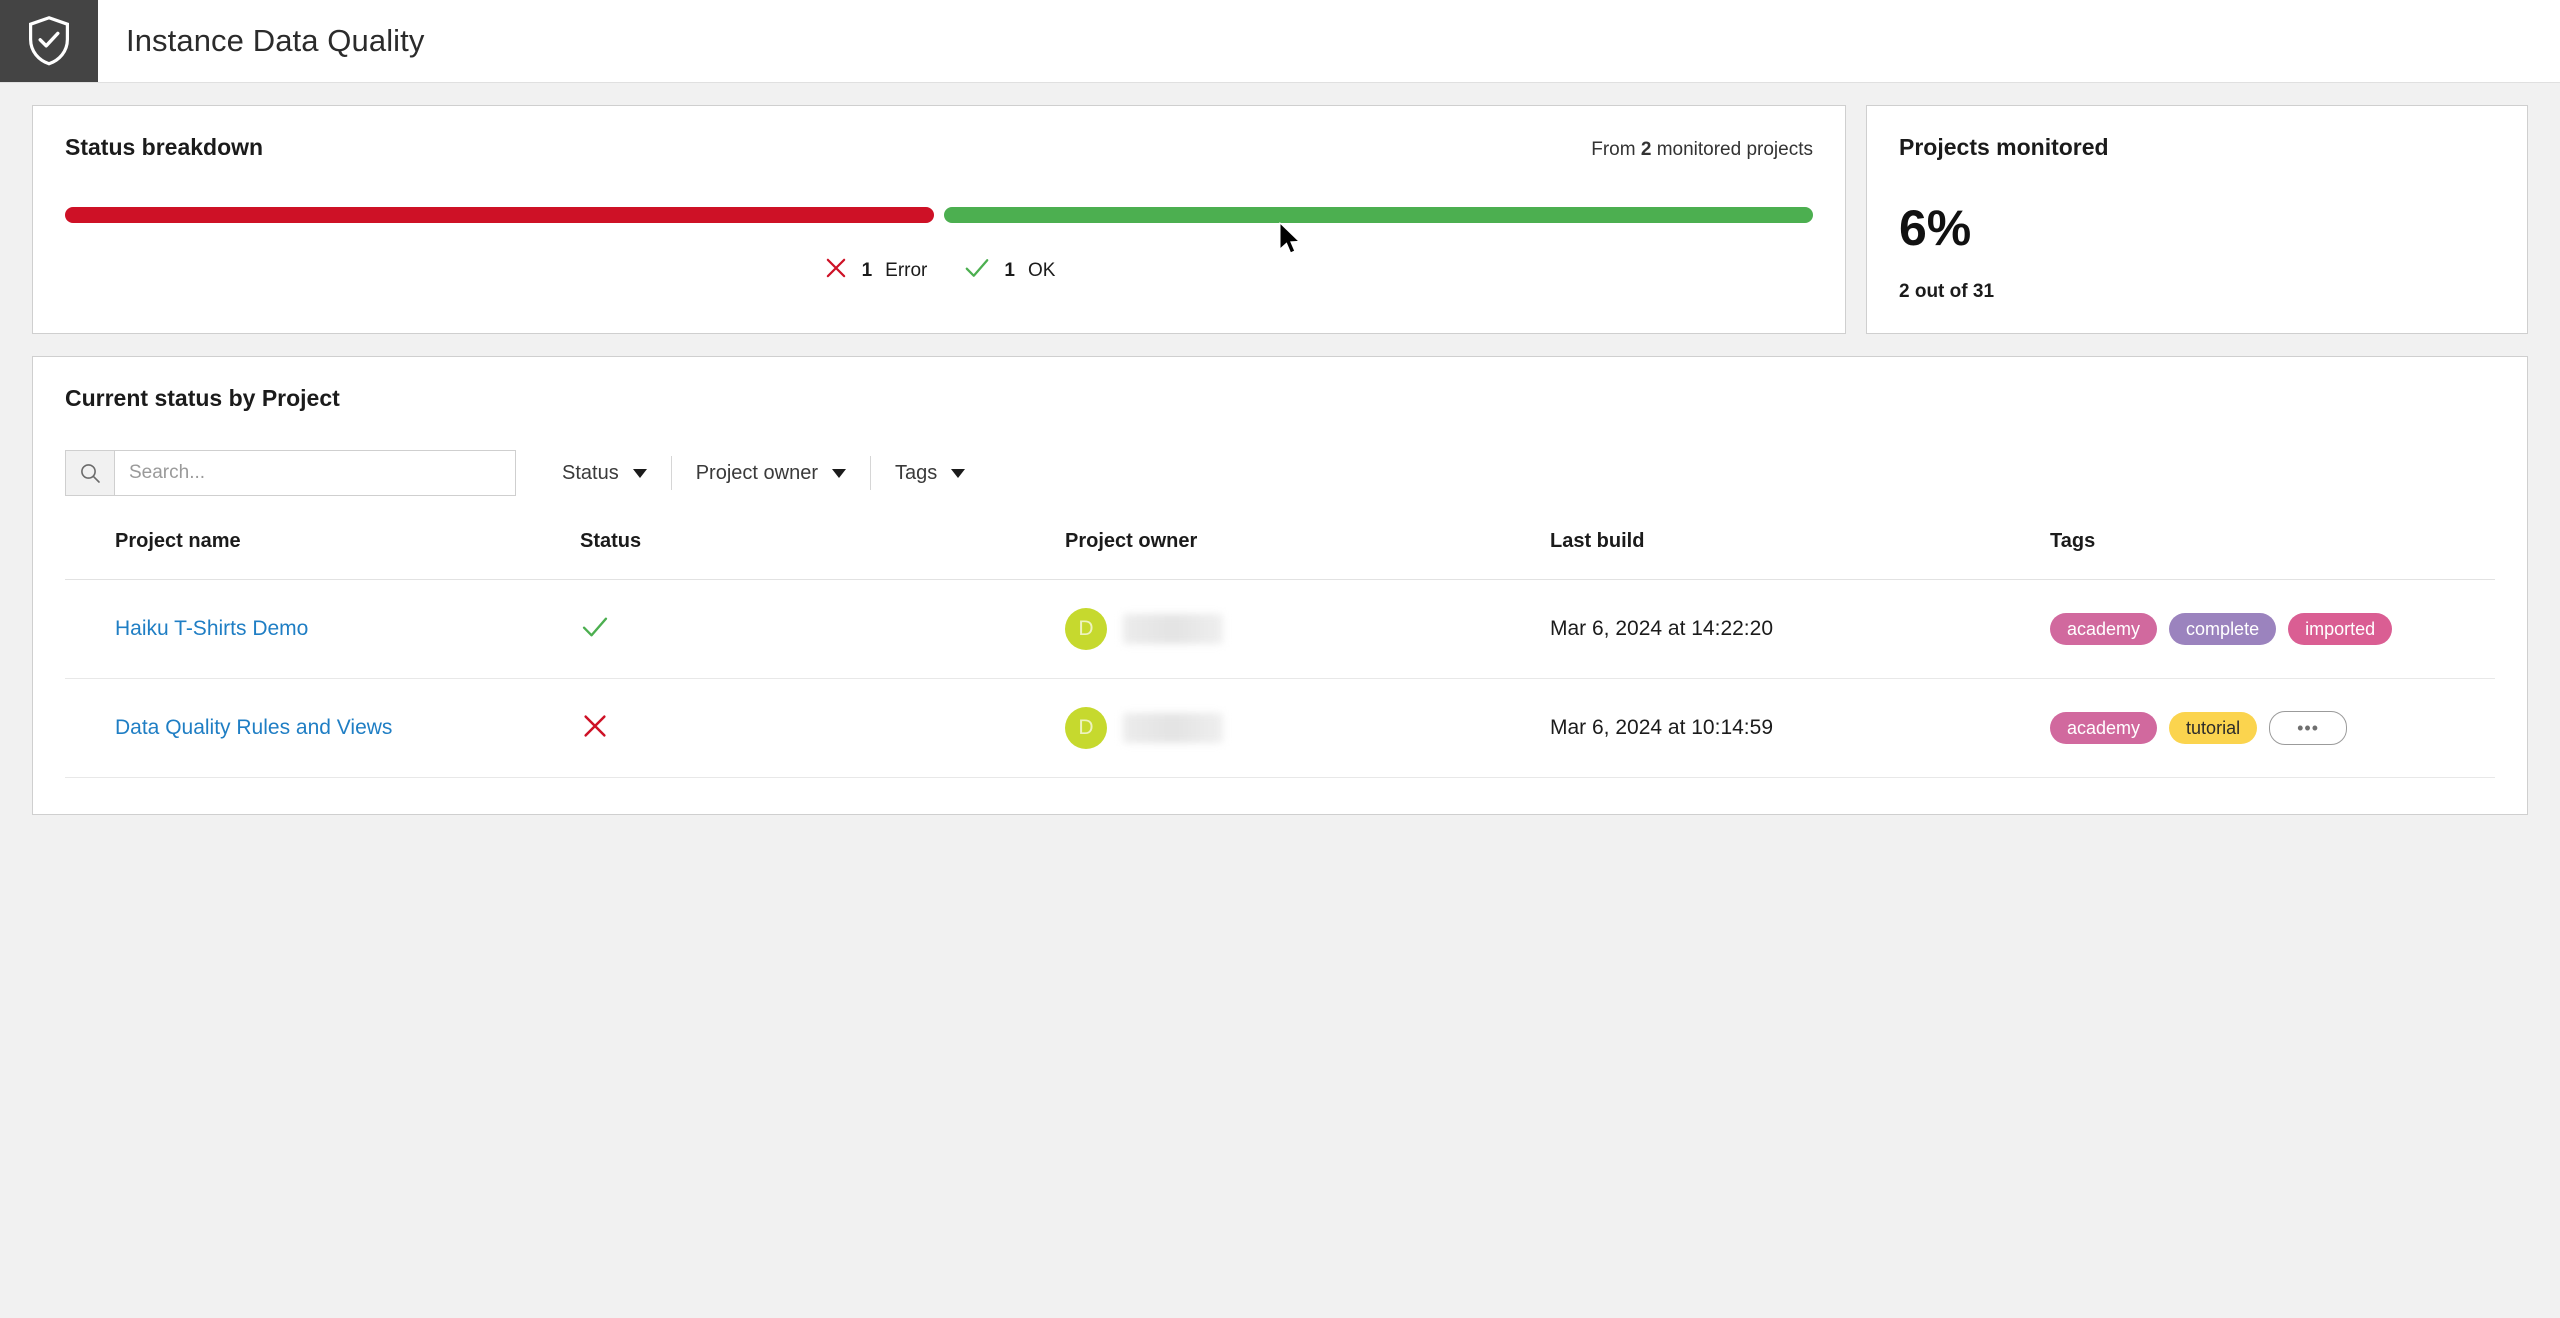  What do you see at coordinates (1800, 629) in the screenshot?
I see `cell-last-build: Mar 6, 2024 at 14:22:20` at bounding box center [1800, 629].